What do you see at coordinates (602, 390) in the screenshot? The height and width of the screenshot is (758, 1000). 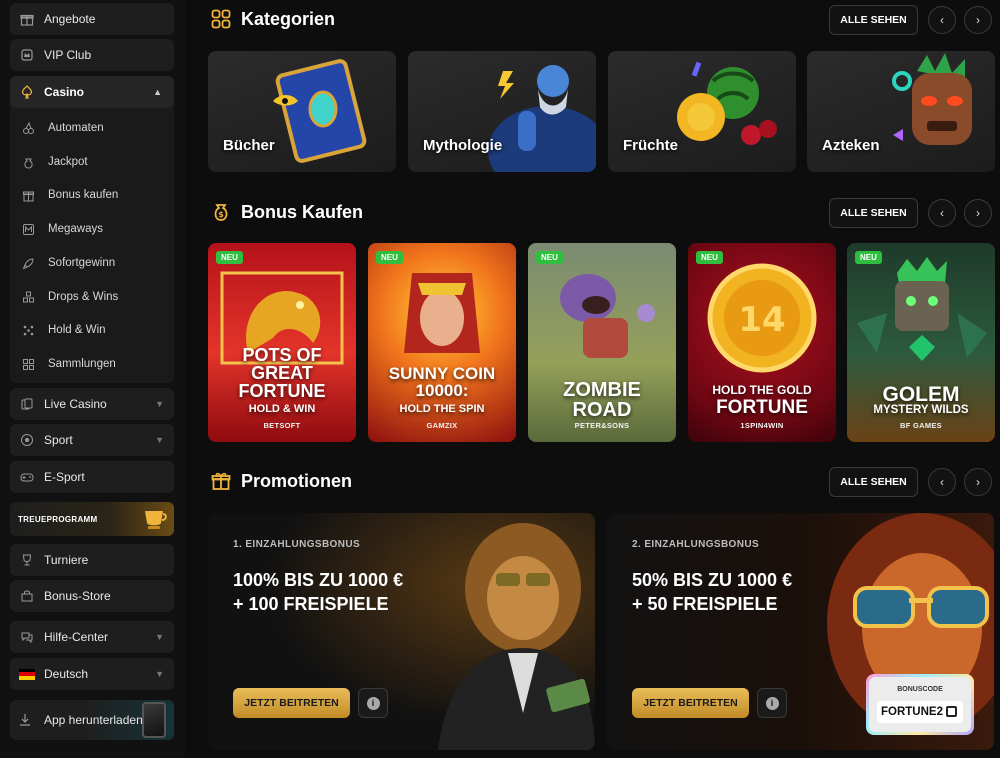 I see `game-title-line: ZOMBIE` at bounding box center [602, 390].